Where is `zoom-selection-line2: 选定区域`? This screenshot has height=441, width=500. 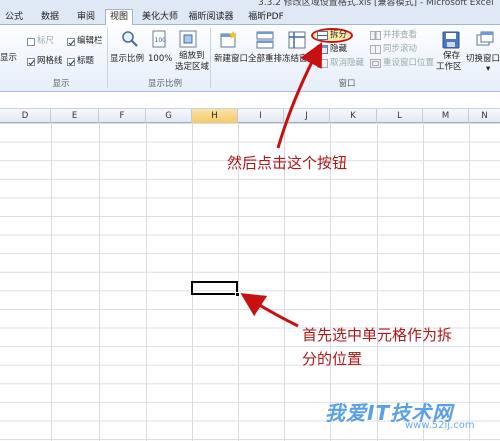 zoom-selection-line2: 选定区域 is located at coordinates (192, 67).